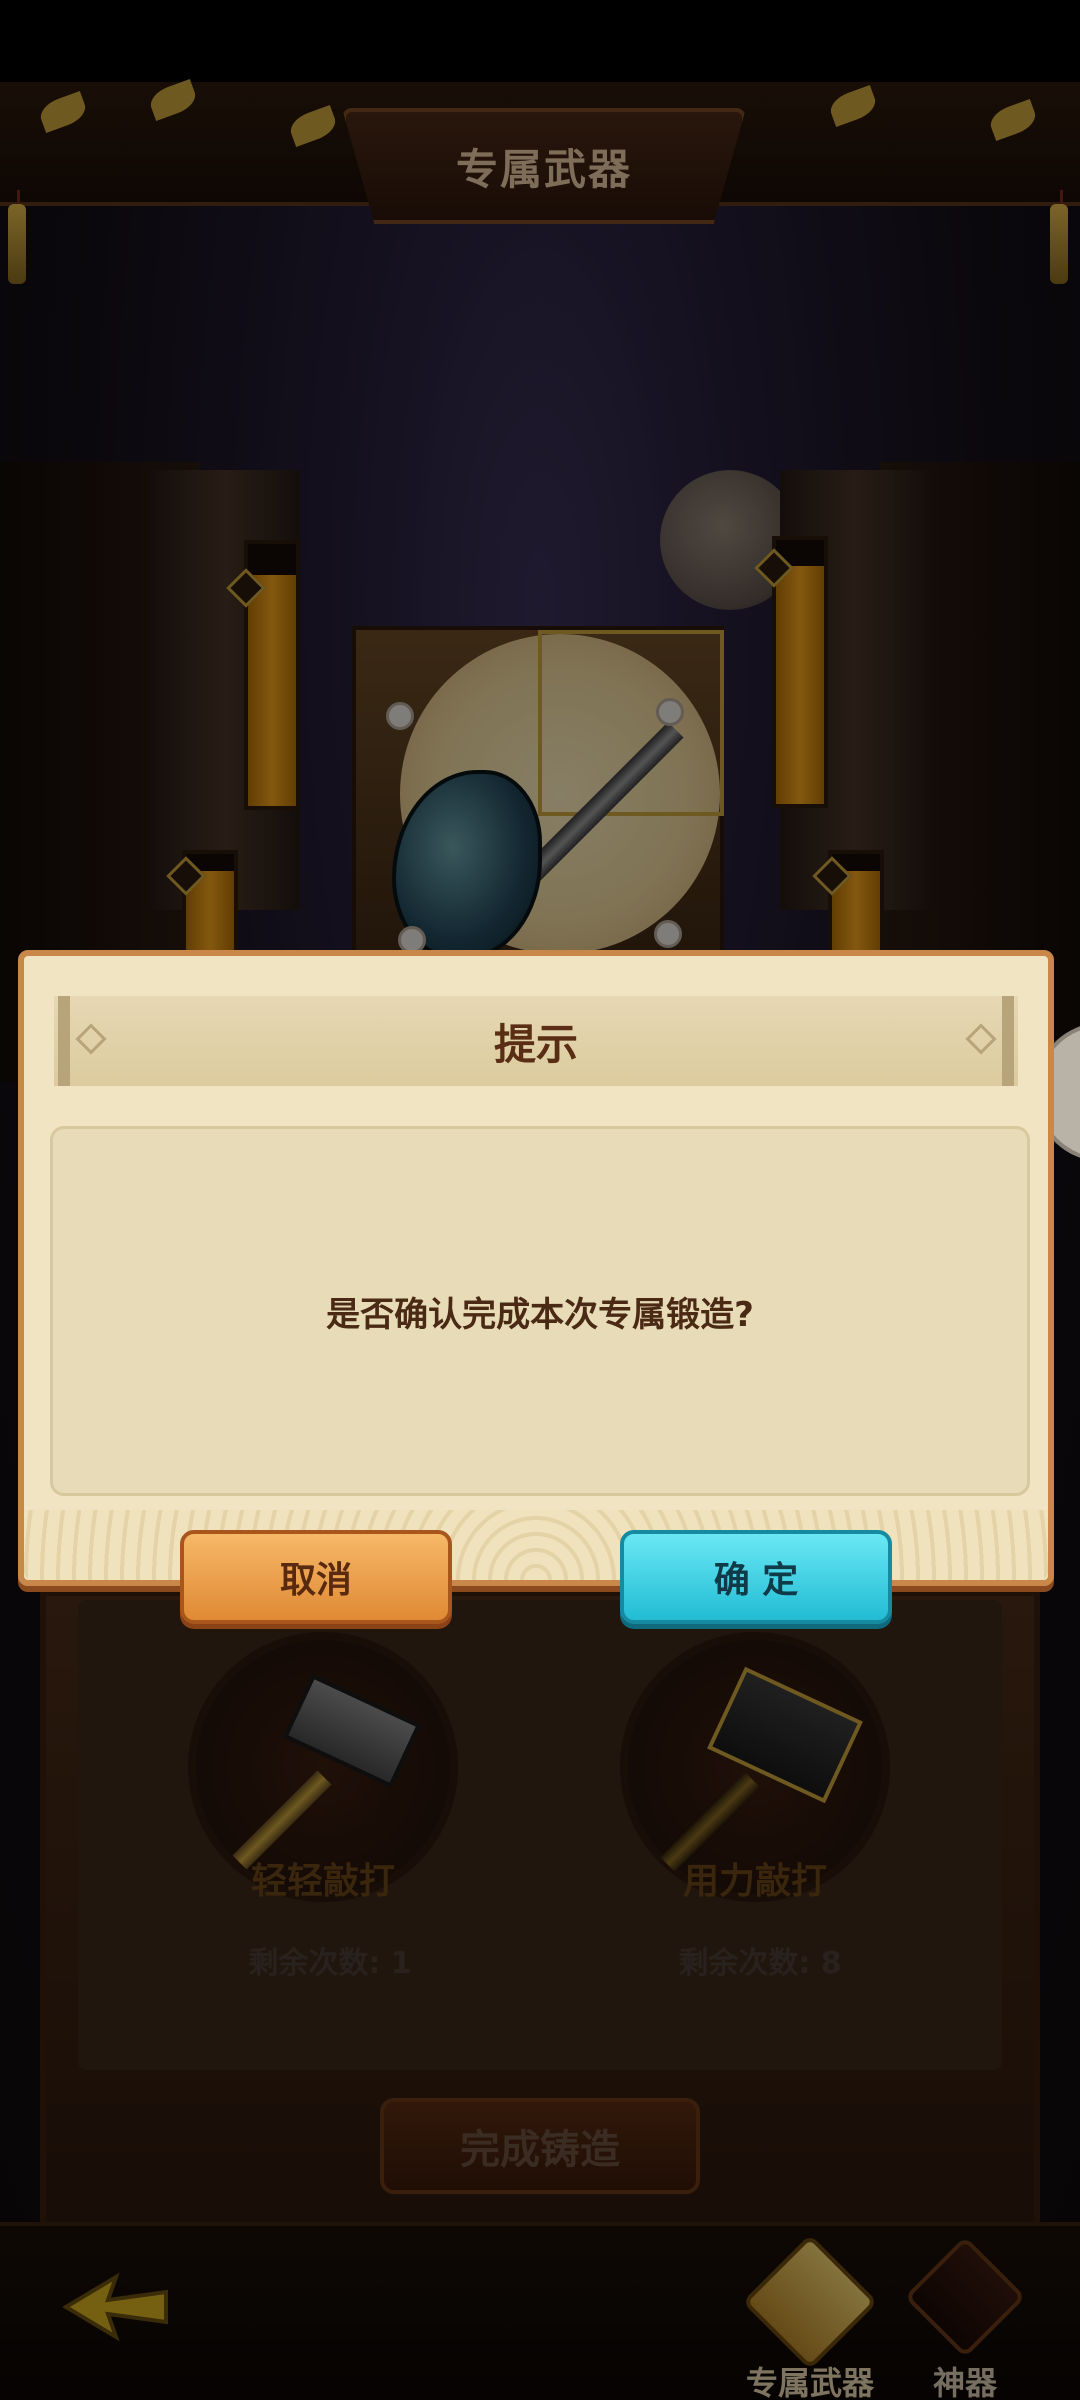  Describe the element at coordinates (756, 1577) in the screenshot. I see `confirm-button: 确 定` at that location.